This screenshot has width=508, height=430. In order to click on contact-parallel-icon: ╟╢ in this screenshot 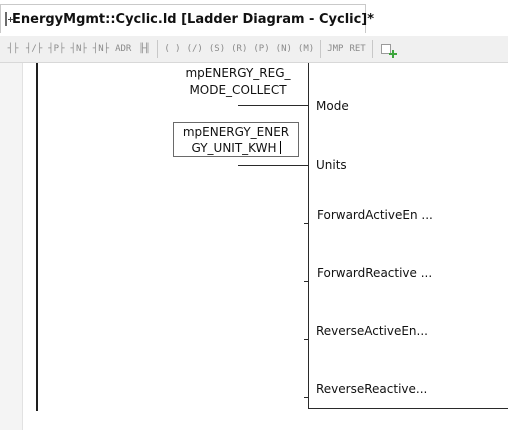, I will do `click(144, 49)`.